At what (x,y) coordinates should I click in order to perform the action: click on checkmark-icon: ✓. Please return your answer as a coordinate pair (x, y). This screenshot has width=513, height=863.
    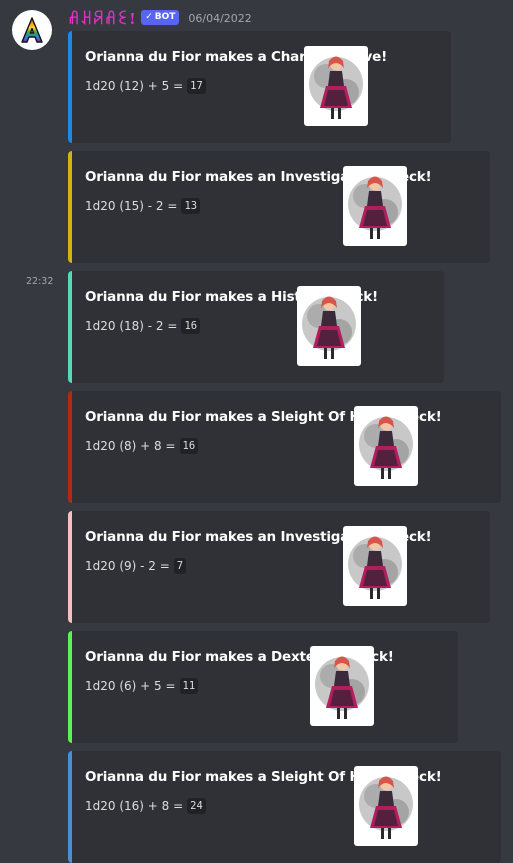
    Looking at the image, I should click on (149, 17).